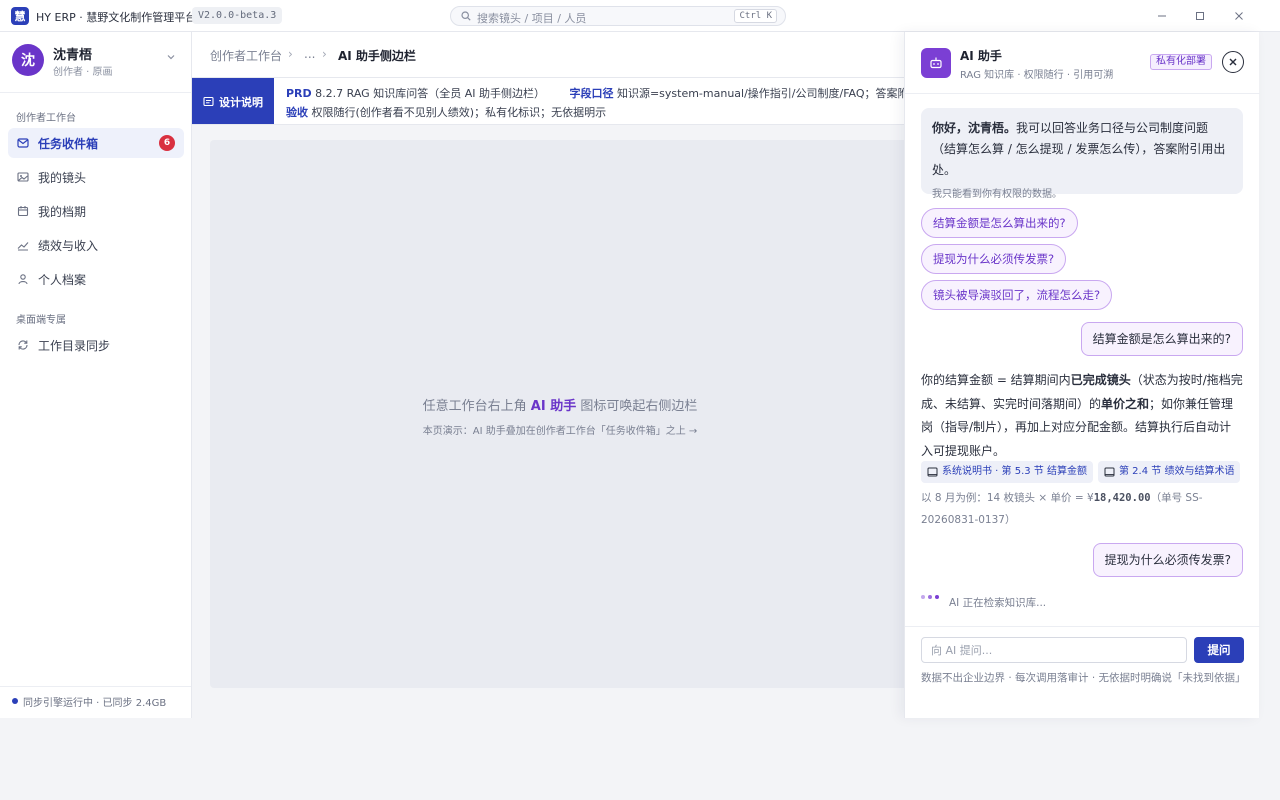 This screenshot has height=800, width=1280. I want to click on inbox-icon, so click(23, 143).